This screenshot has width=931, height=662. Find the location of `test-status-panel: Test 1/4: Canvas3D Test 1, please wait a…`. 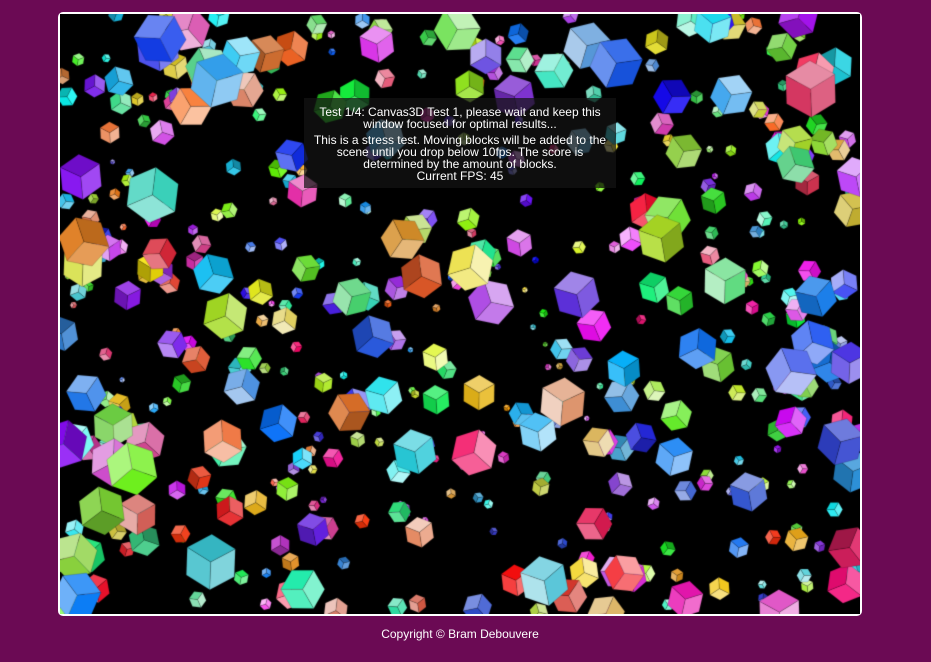

test-status-panel: Test 1/4: Canvas3D Test 1, please wait a… is located at coordinates (460, 143).